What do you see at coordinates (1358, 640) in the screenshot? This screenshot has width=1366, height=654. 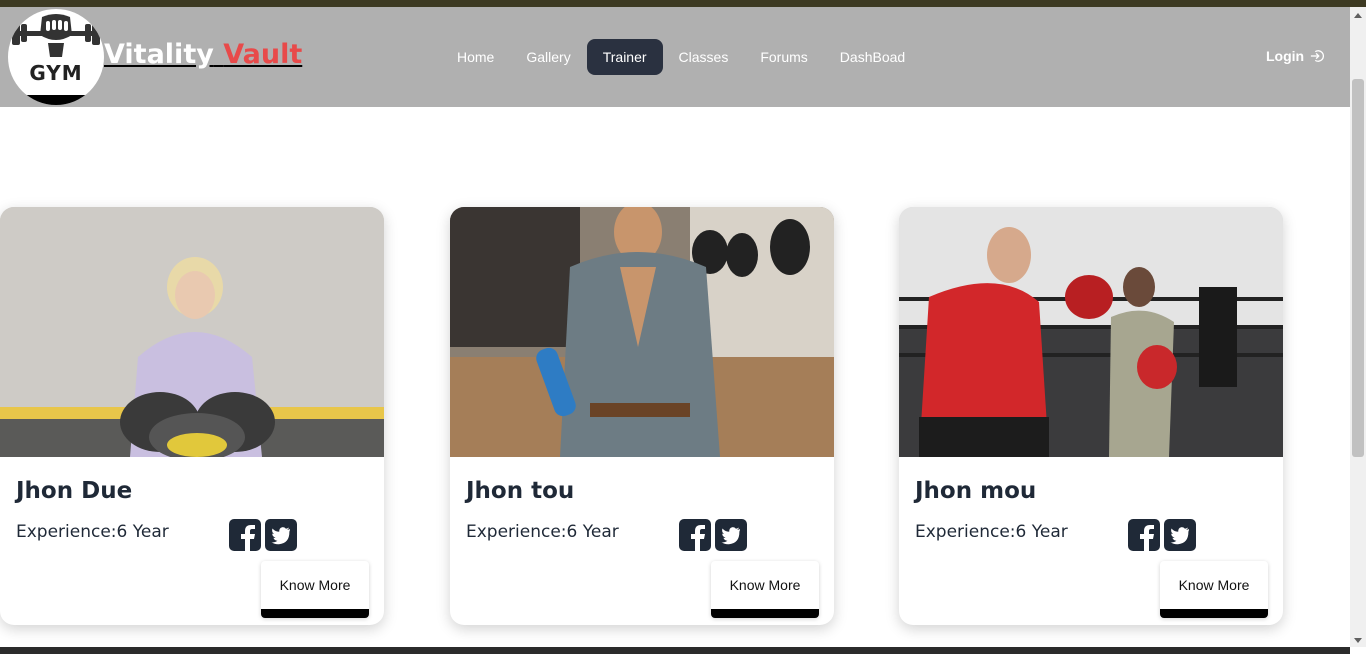 I see `scroll-down-icon` at bounding box center [1358, 640].